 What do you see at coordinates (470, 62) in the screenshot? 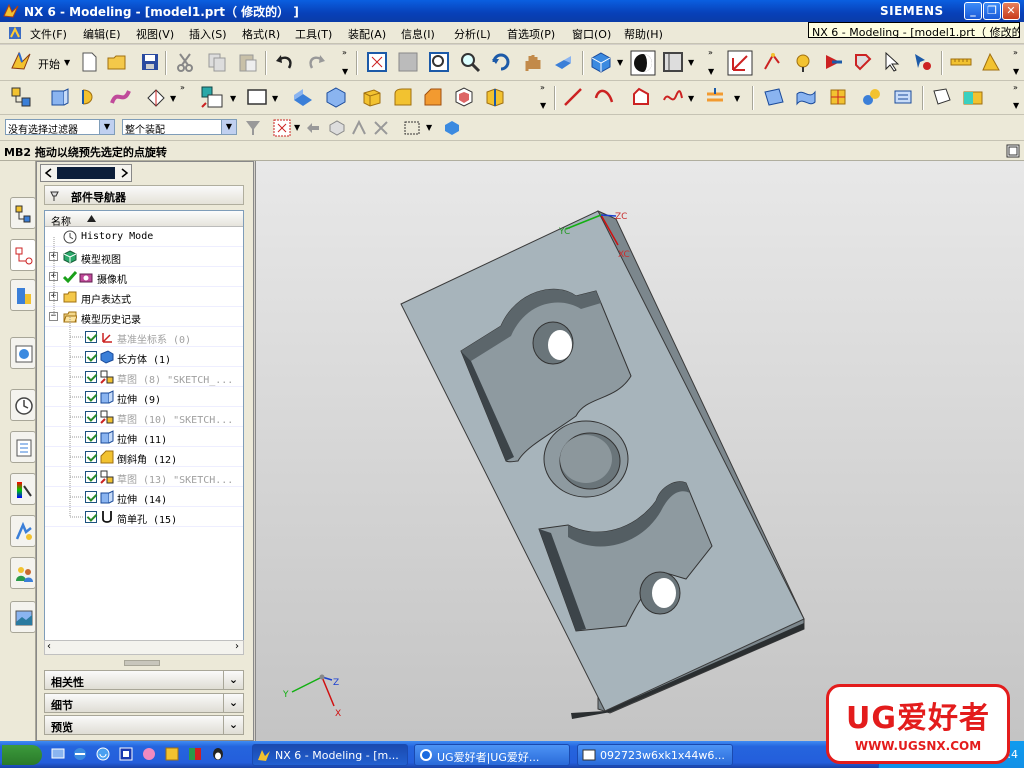
I see `zoom-icon` at bounding box center [470, 62].